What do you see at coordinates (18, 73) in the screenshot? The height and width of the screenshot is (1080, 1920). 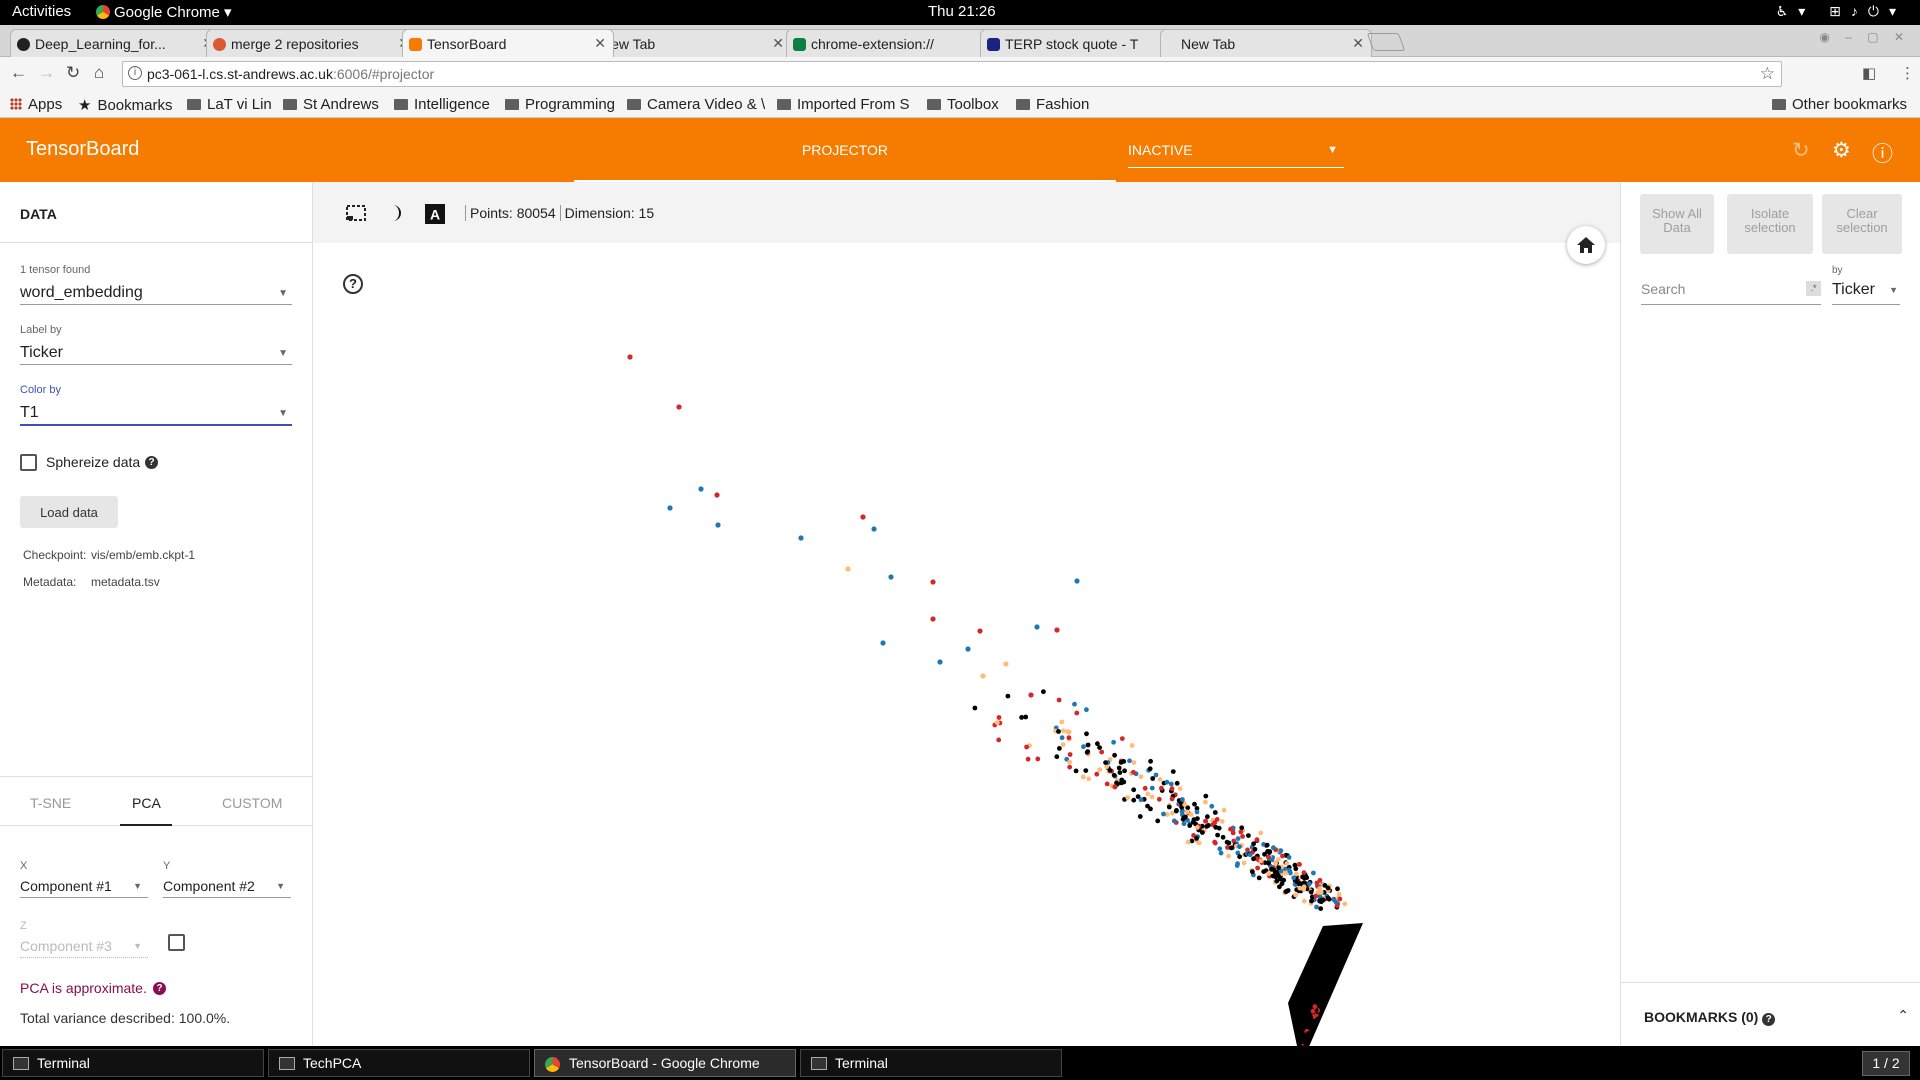 I see `back-icon: ←` at bounding box center [18, 73].